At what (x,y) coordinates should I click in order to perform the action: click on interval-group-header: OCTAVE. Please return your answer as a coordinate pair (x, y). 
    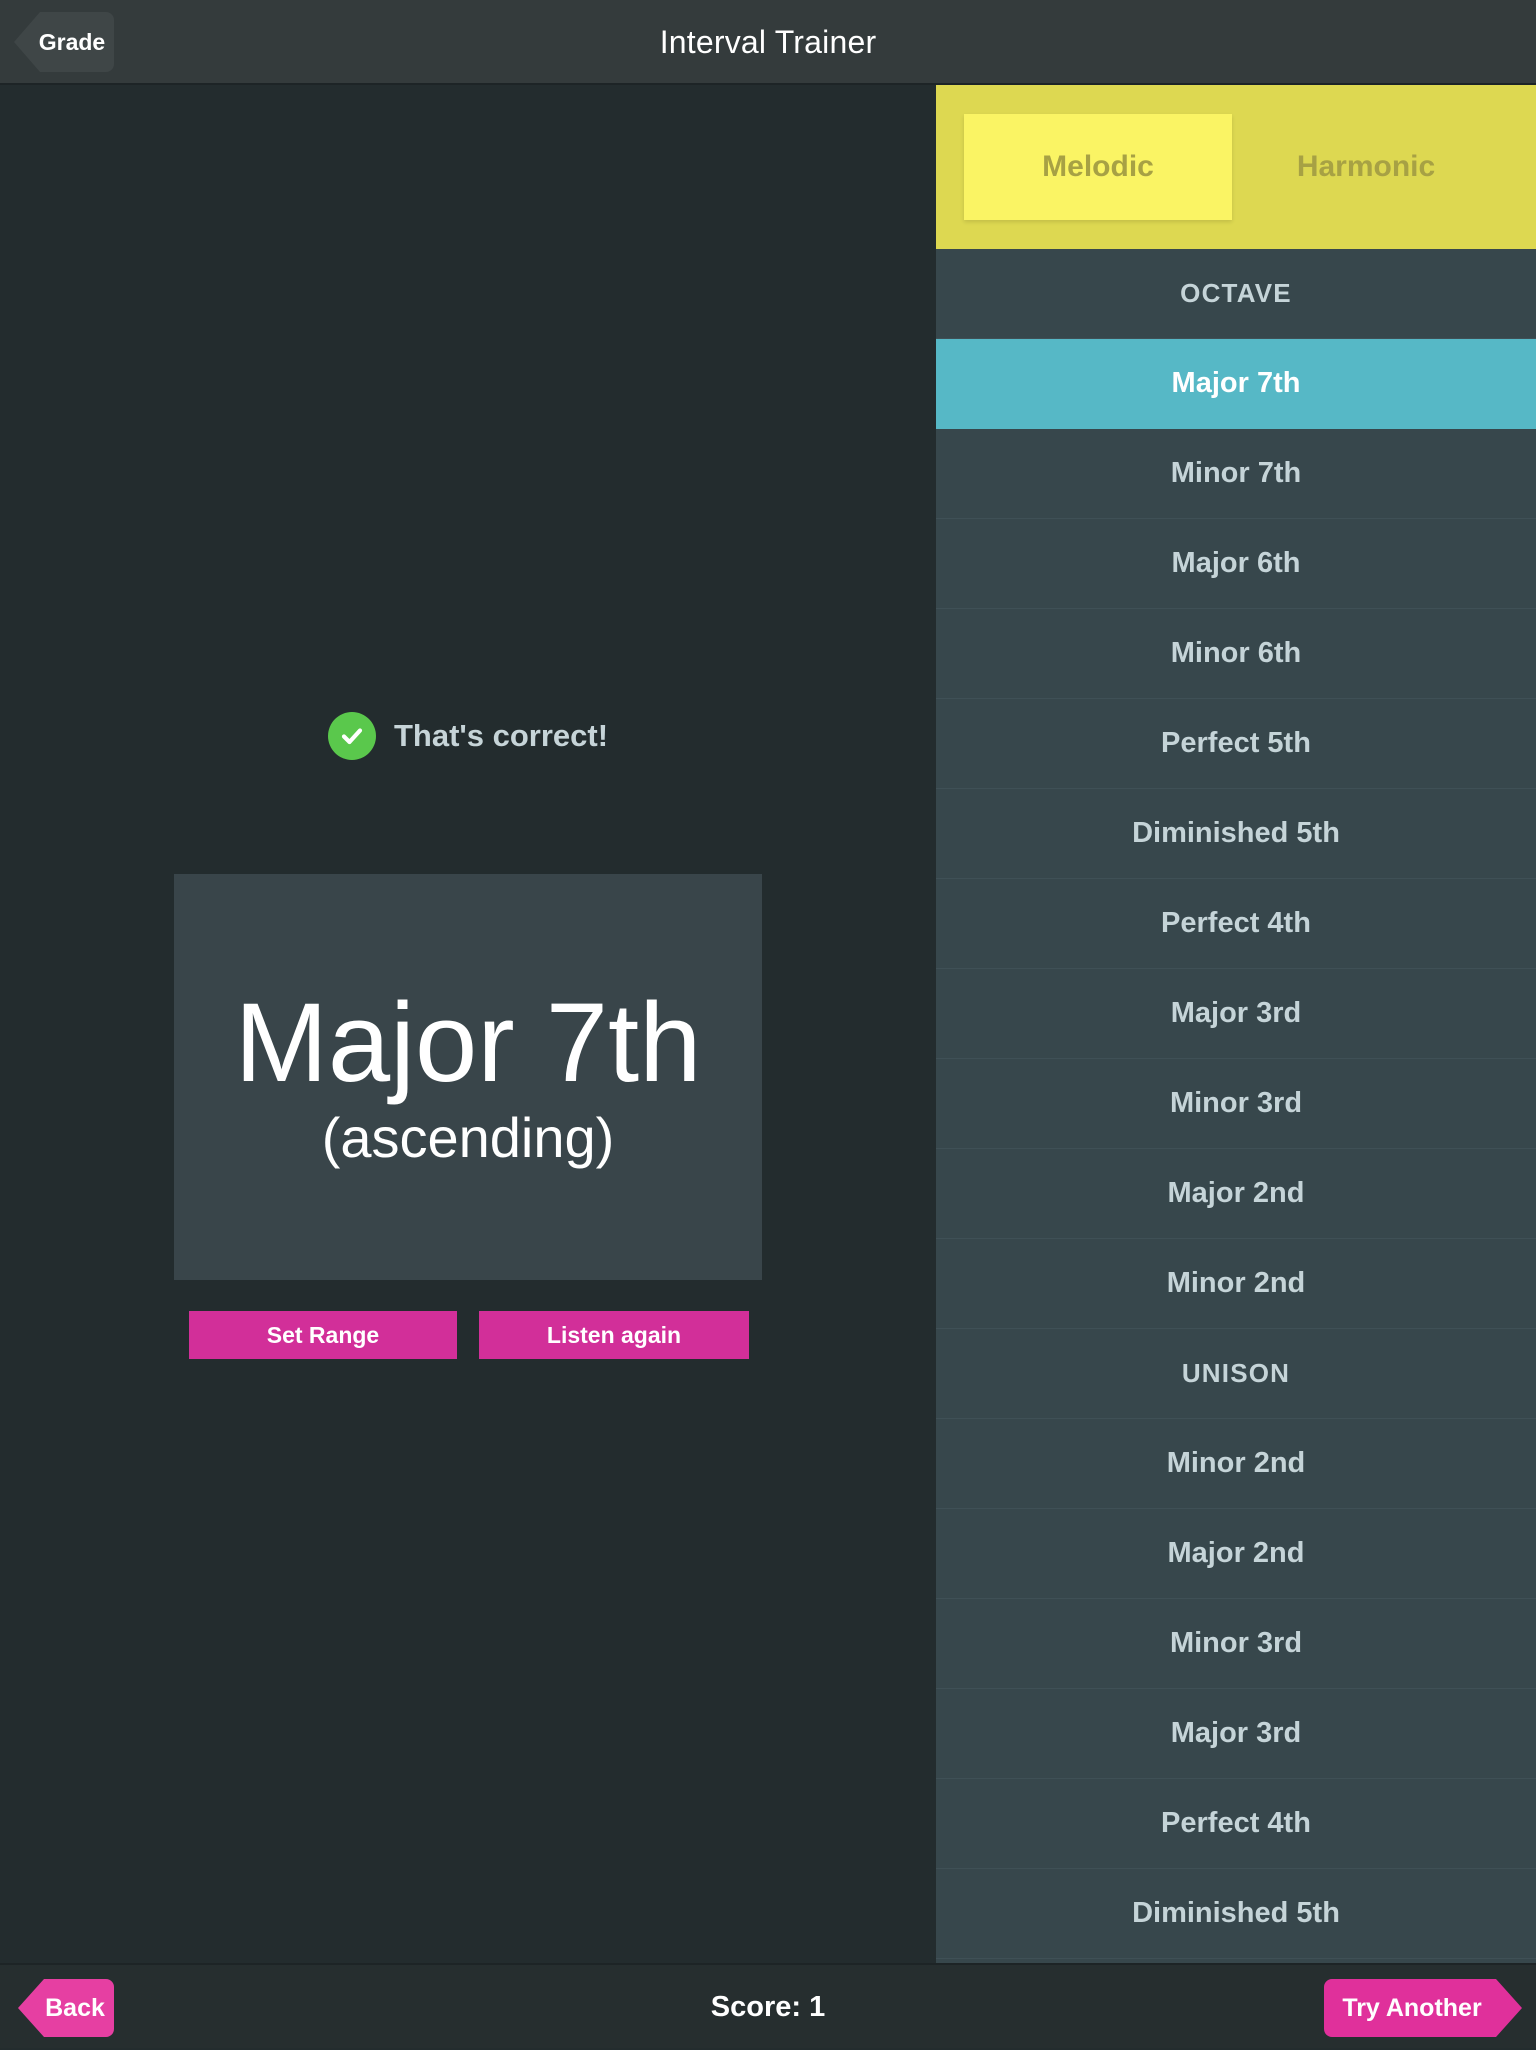
    Looking at the image, I should click on (1236, 294).